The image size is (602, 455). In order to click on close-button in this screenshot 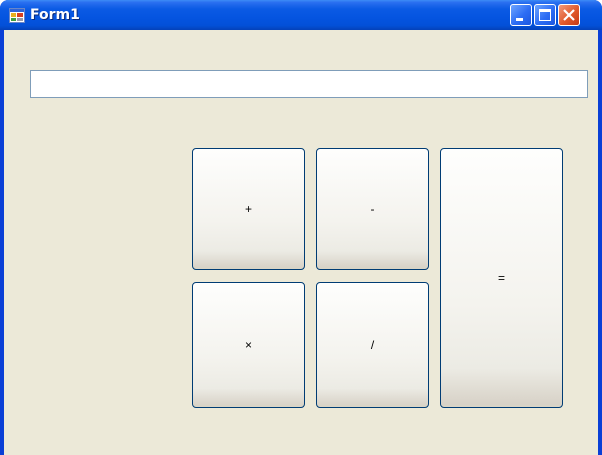, I will do `click(569, 15)`.